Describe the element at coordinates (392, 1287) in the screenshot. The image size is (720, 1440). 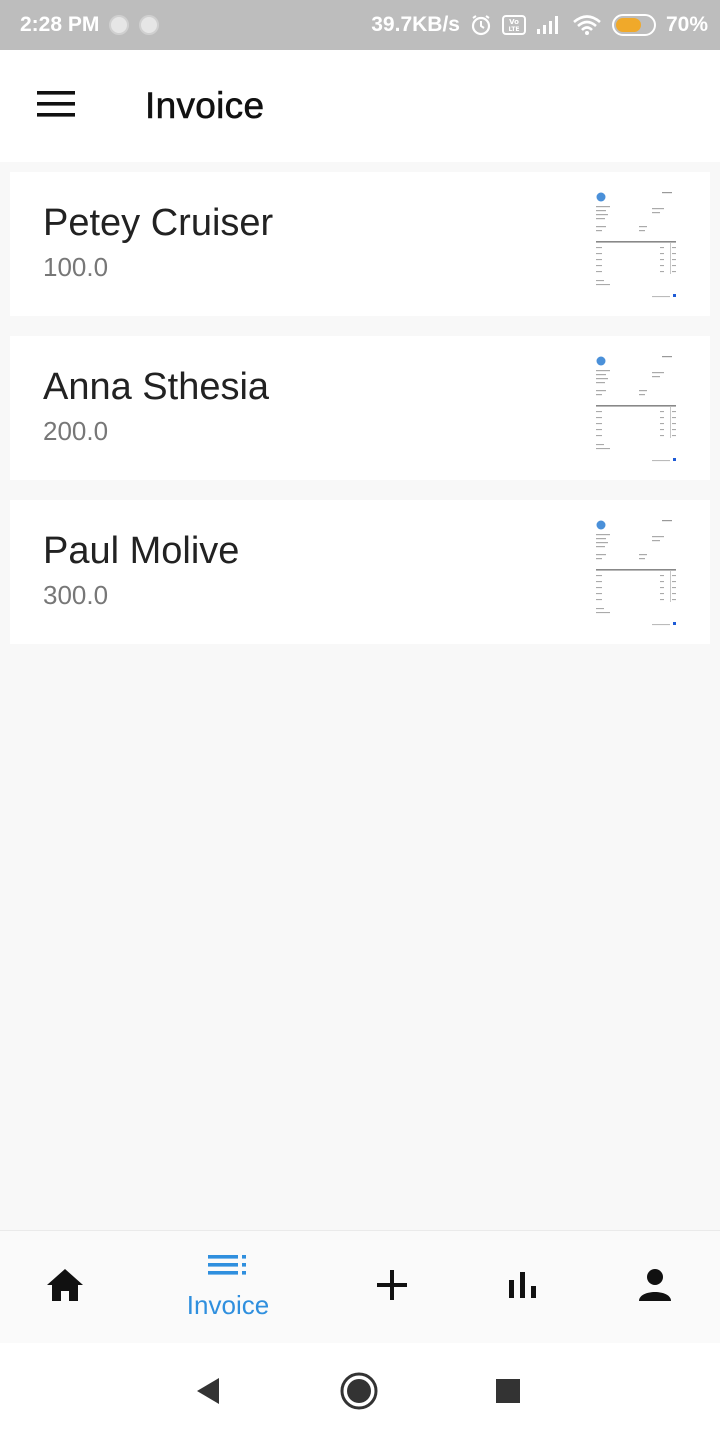
I see `nav-item-add` at that location.